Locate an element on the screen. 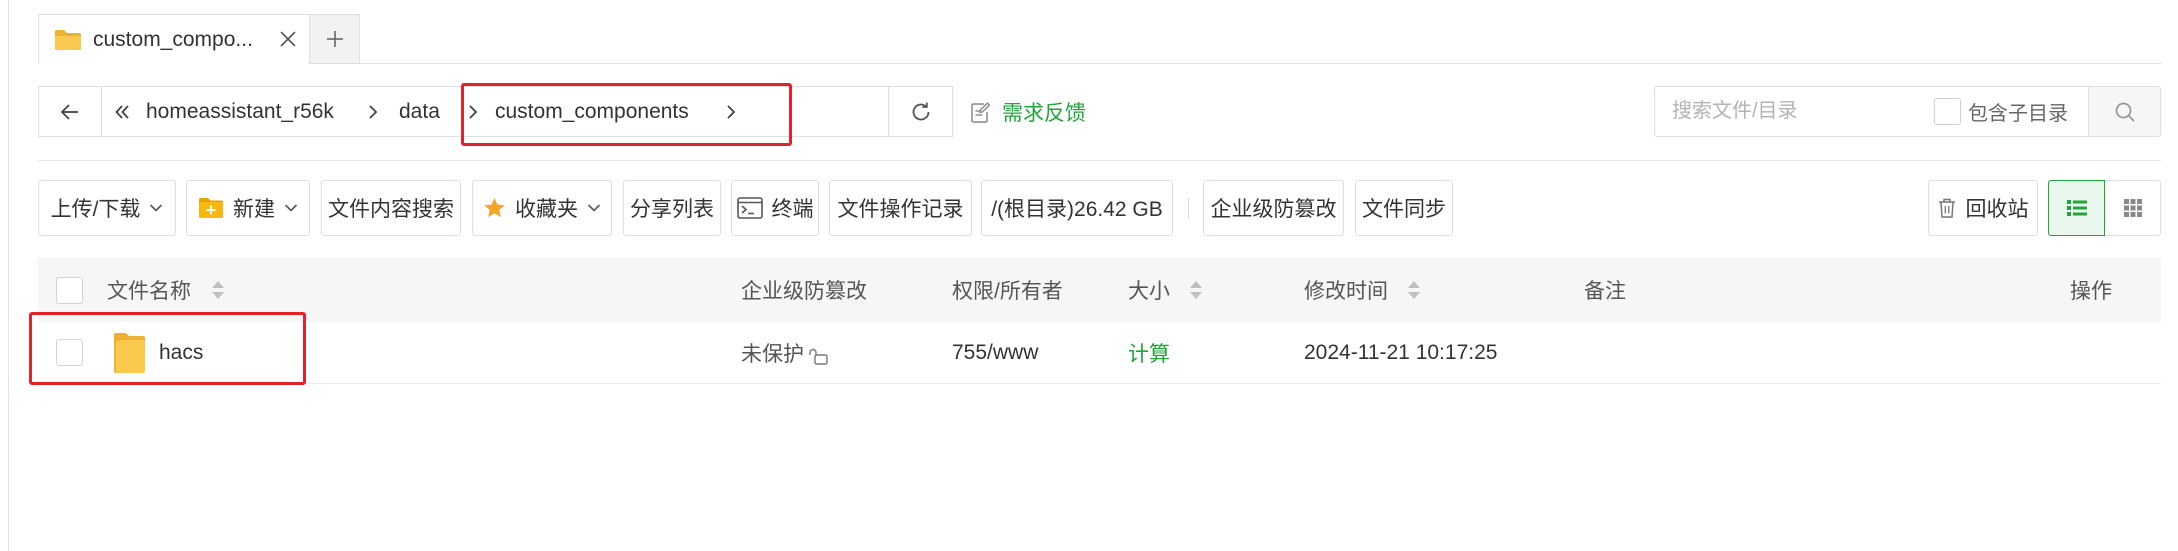  include-subdirs-label: 包含子目录 is located at coordinates (2018, 111).